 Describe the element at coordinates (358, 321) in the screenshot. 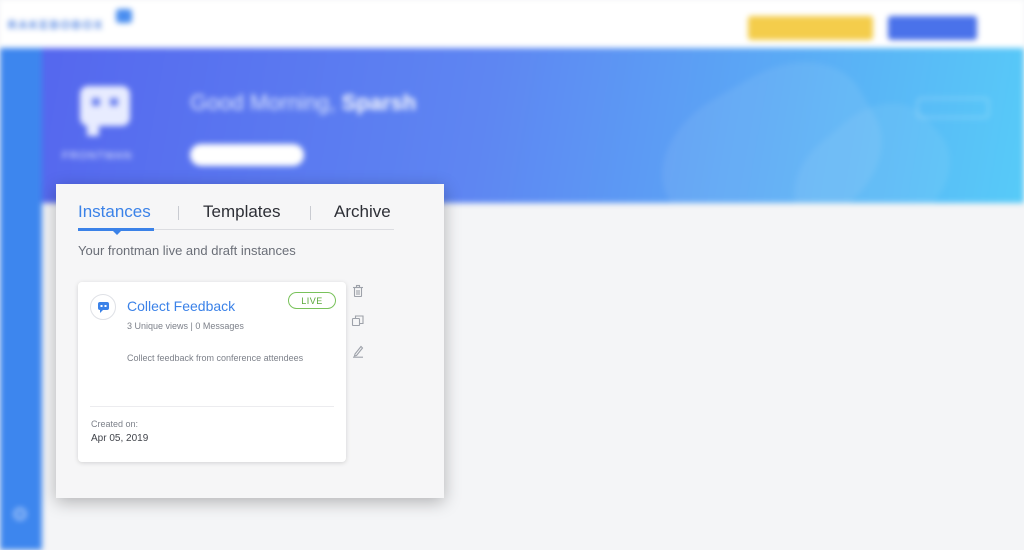

I see `copy-icon` at that location.